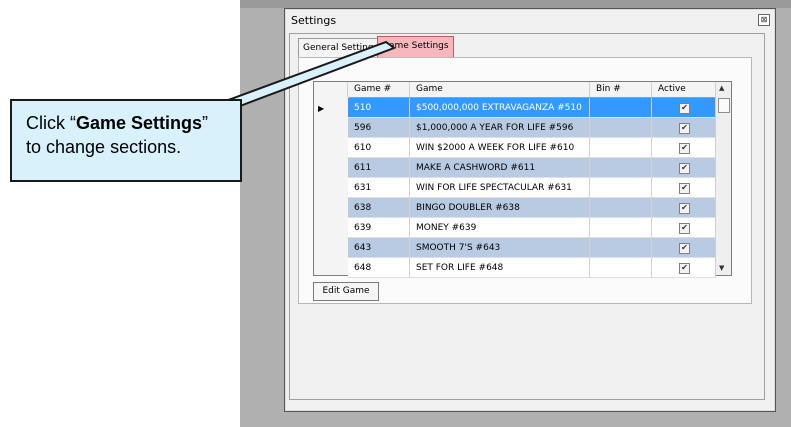  I want to click on scroll-down-icon: ▼, so click(721, 268).